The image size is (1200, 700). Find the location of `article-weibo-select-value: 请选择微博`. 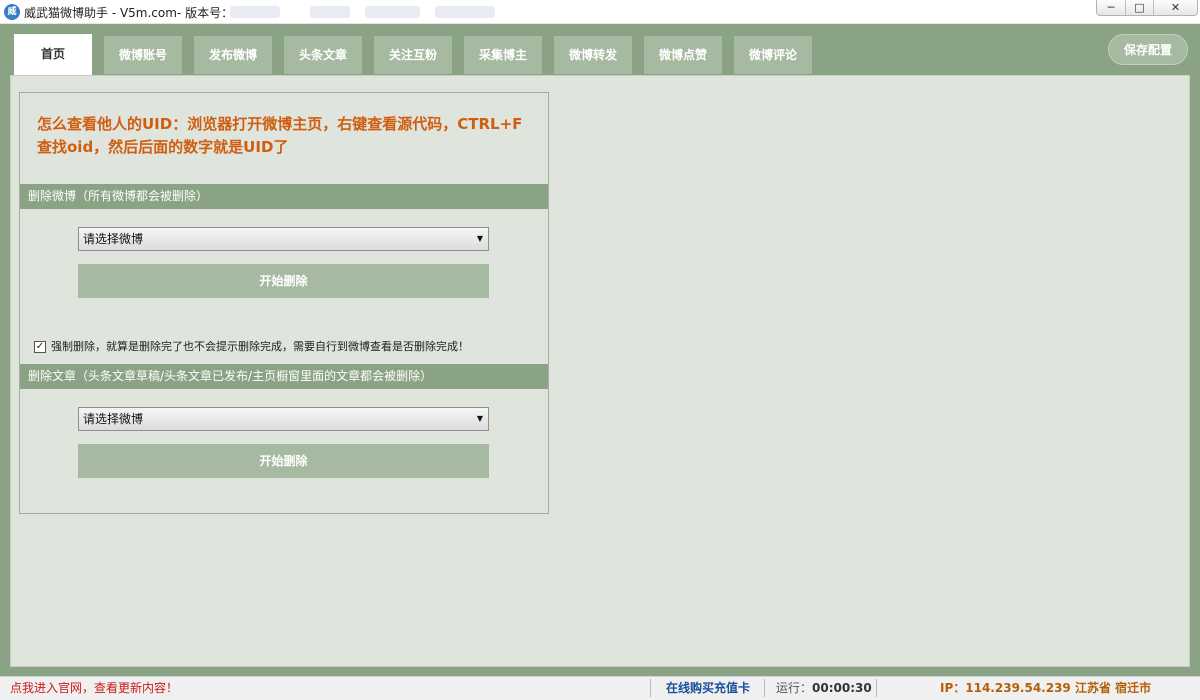

article-weibo-select-value: 请选择微博 is located at coordinates (113, 419).